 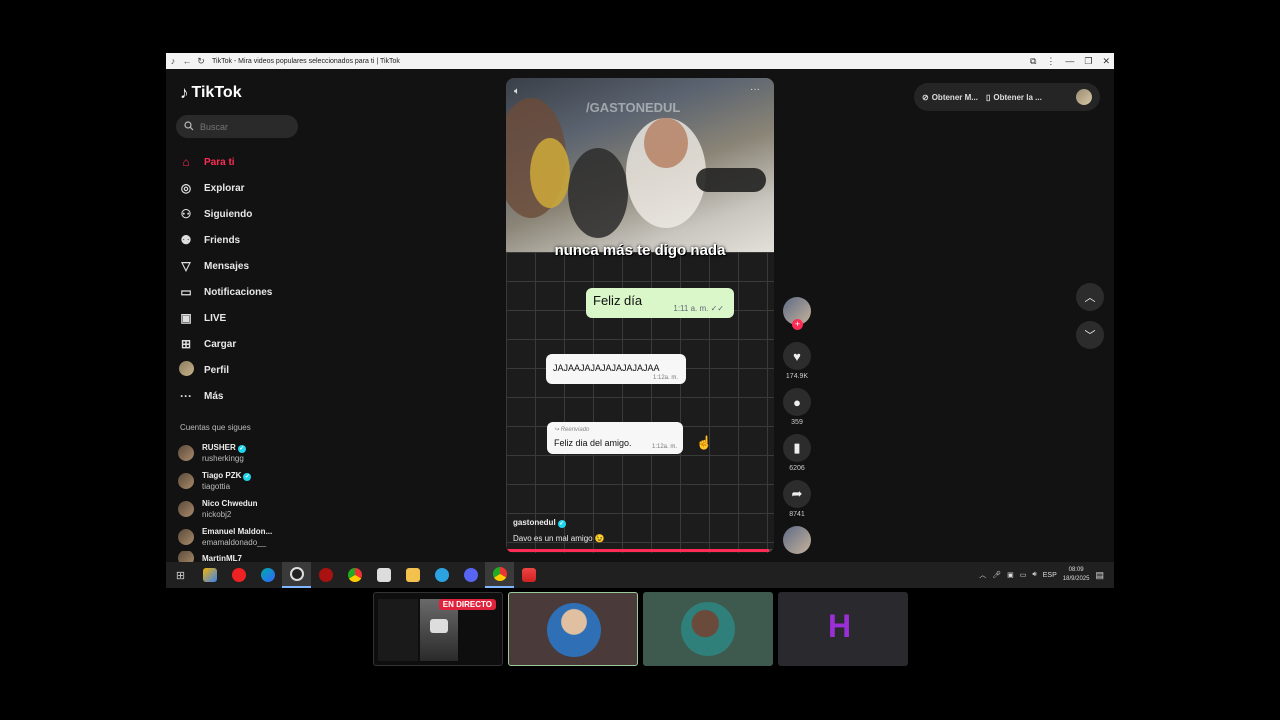 I want to click on phone-icon: ▯, so click(x=988, y=97).